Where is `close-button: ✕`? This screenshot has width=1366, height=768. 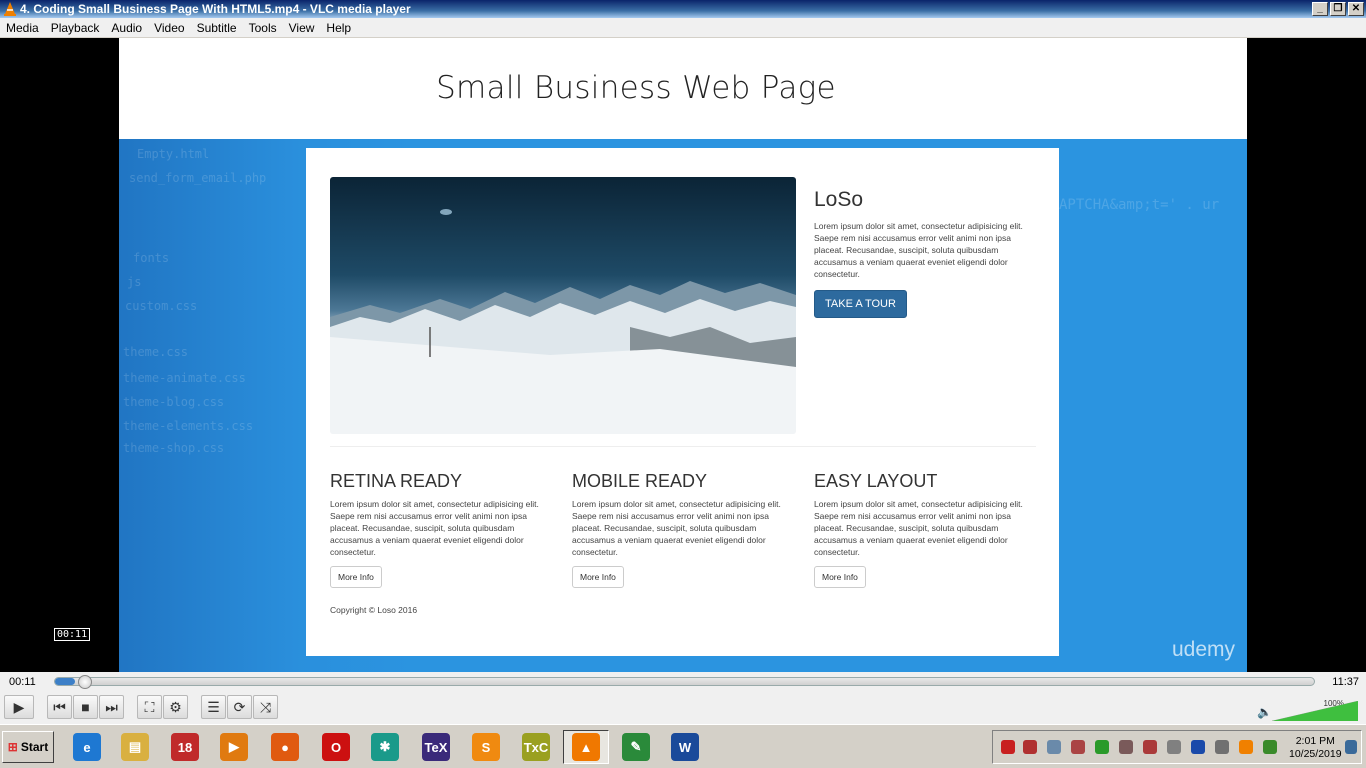
close-button: ✕ is located at coordinates (1356, 9).